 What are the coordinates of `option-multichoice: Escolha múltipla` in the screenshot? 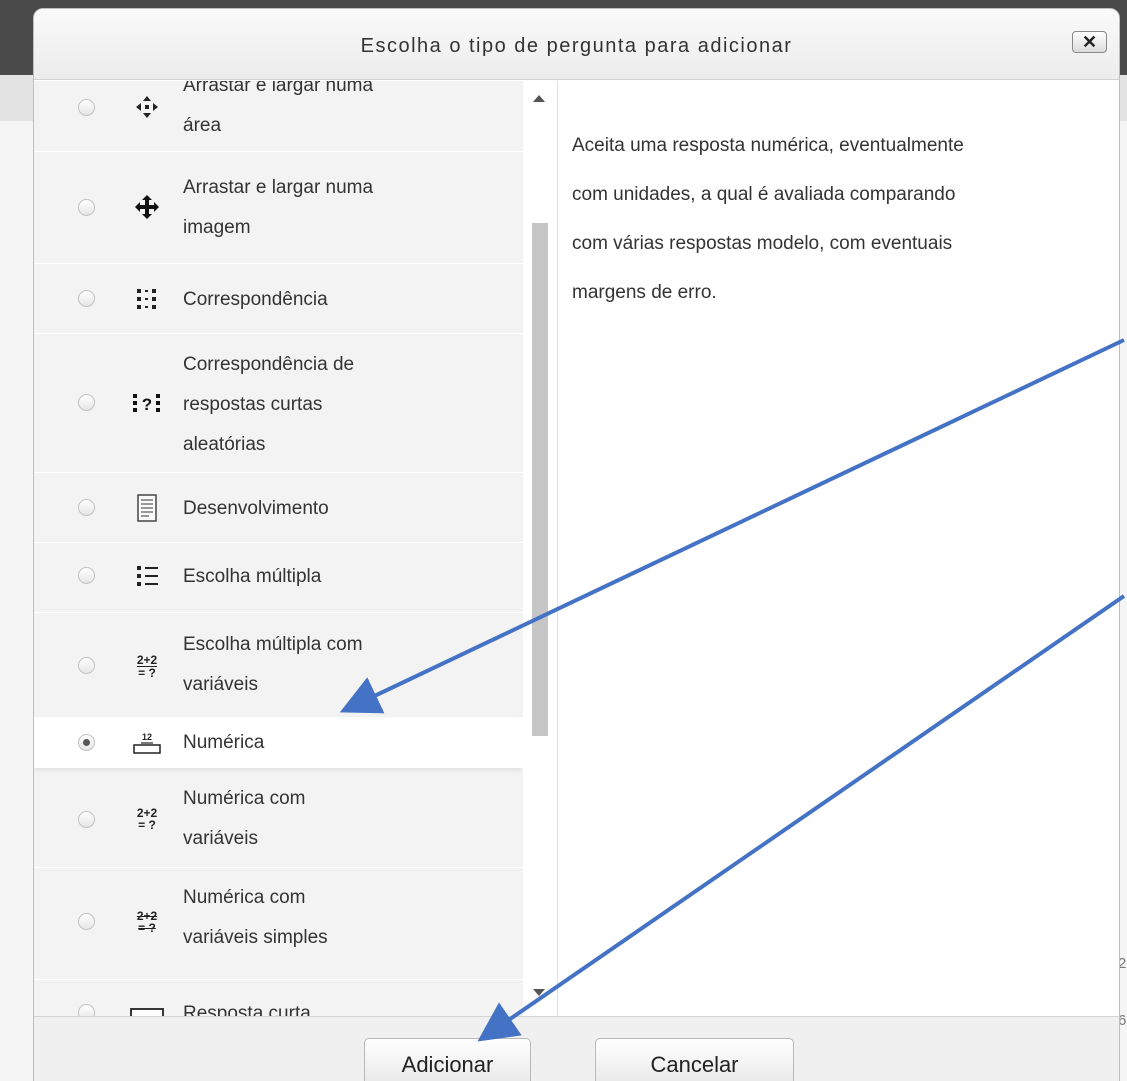 It's located at (278, 578).